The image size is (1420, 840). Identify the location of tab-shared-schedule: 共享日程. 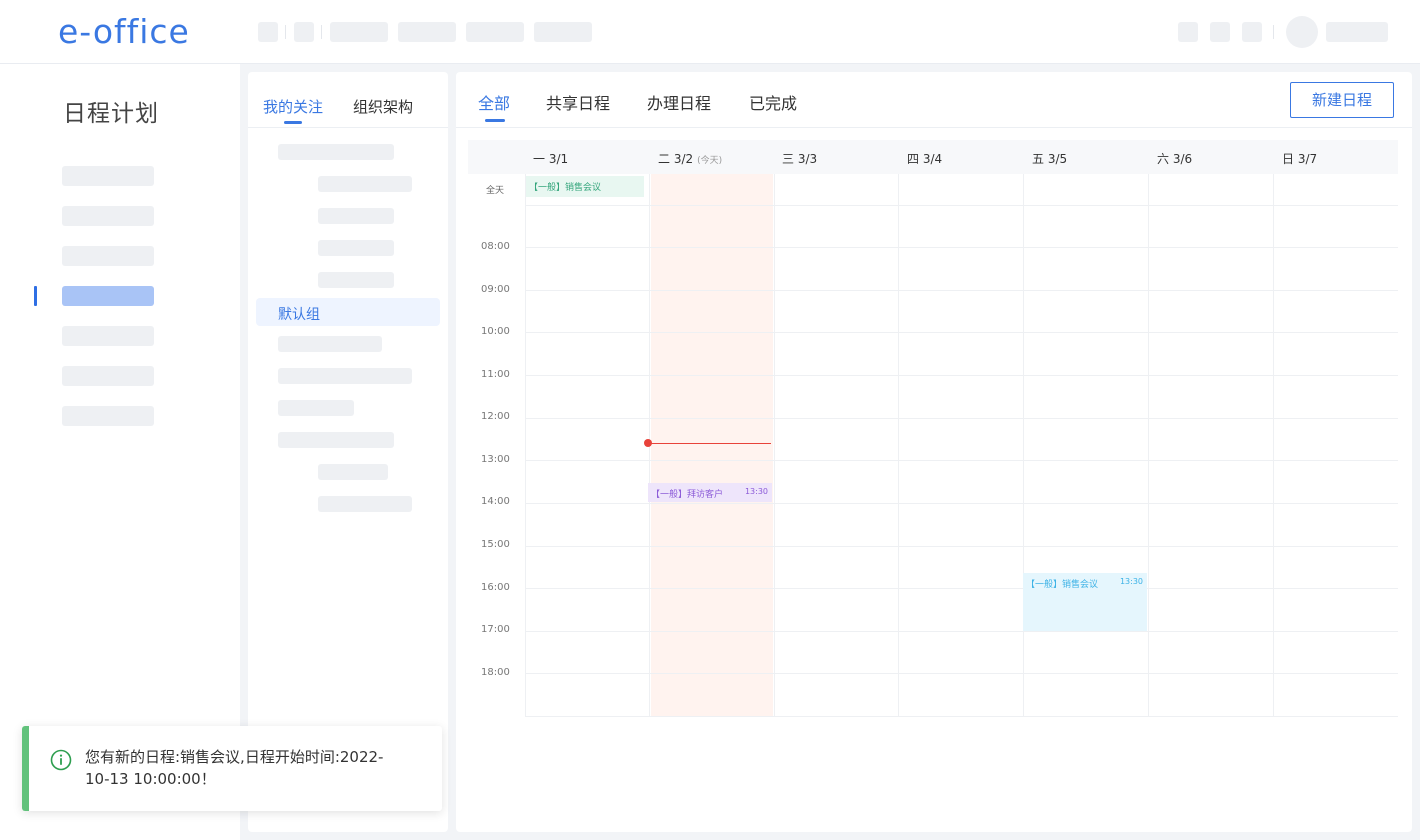
(578, 102).